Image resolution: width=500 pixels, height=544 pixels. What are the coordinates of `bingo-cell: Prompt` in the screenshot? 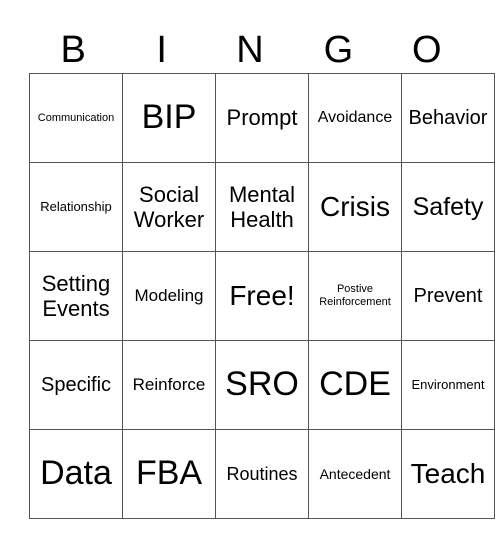 It's located at (262, 118).